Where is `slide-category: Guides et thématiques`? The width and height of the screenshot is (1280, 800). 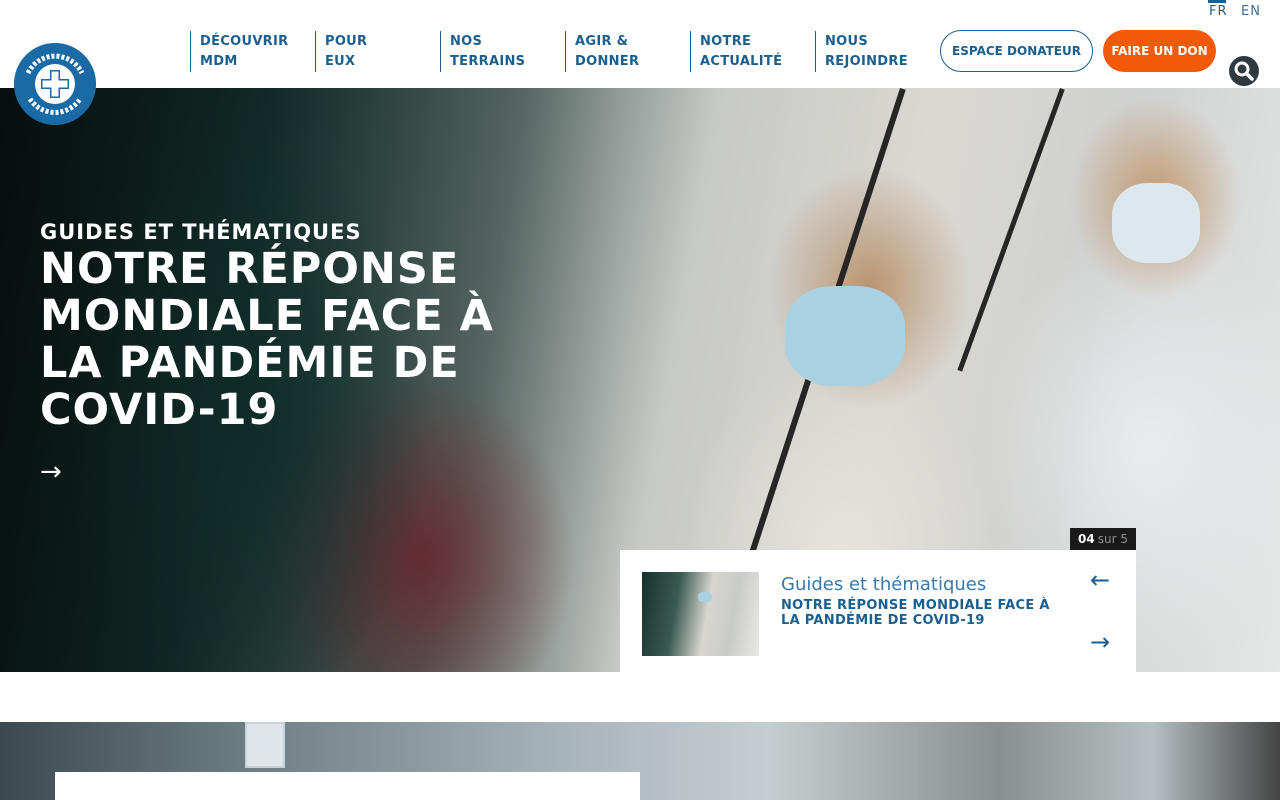
slide-category: Guides et thématiques is located at coordinates (884, 584).